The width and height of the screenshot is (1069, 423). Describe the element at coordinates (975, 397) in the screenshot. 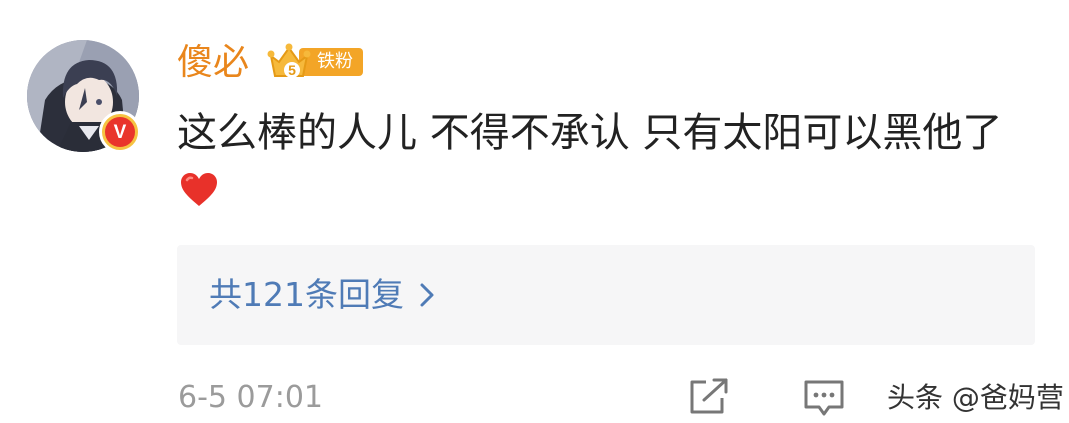

I see `watermark: 头条 @爸妈营` at that location.